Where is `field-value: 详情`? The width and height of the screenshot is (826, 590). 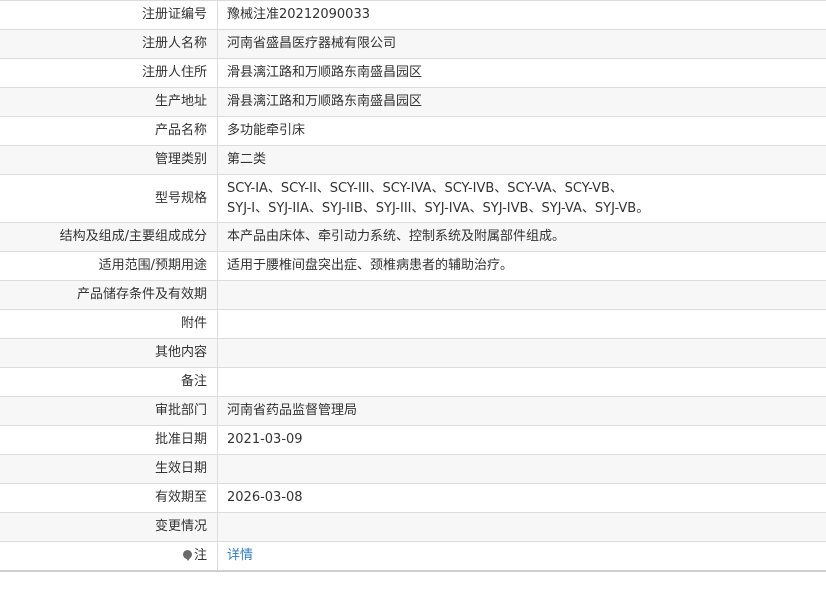 field-value: 详情 is located at coordinates (521, 556).